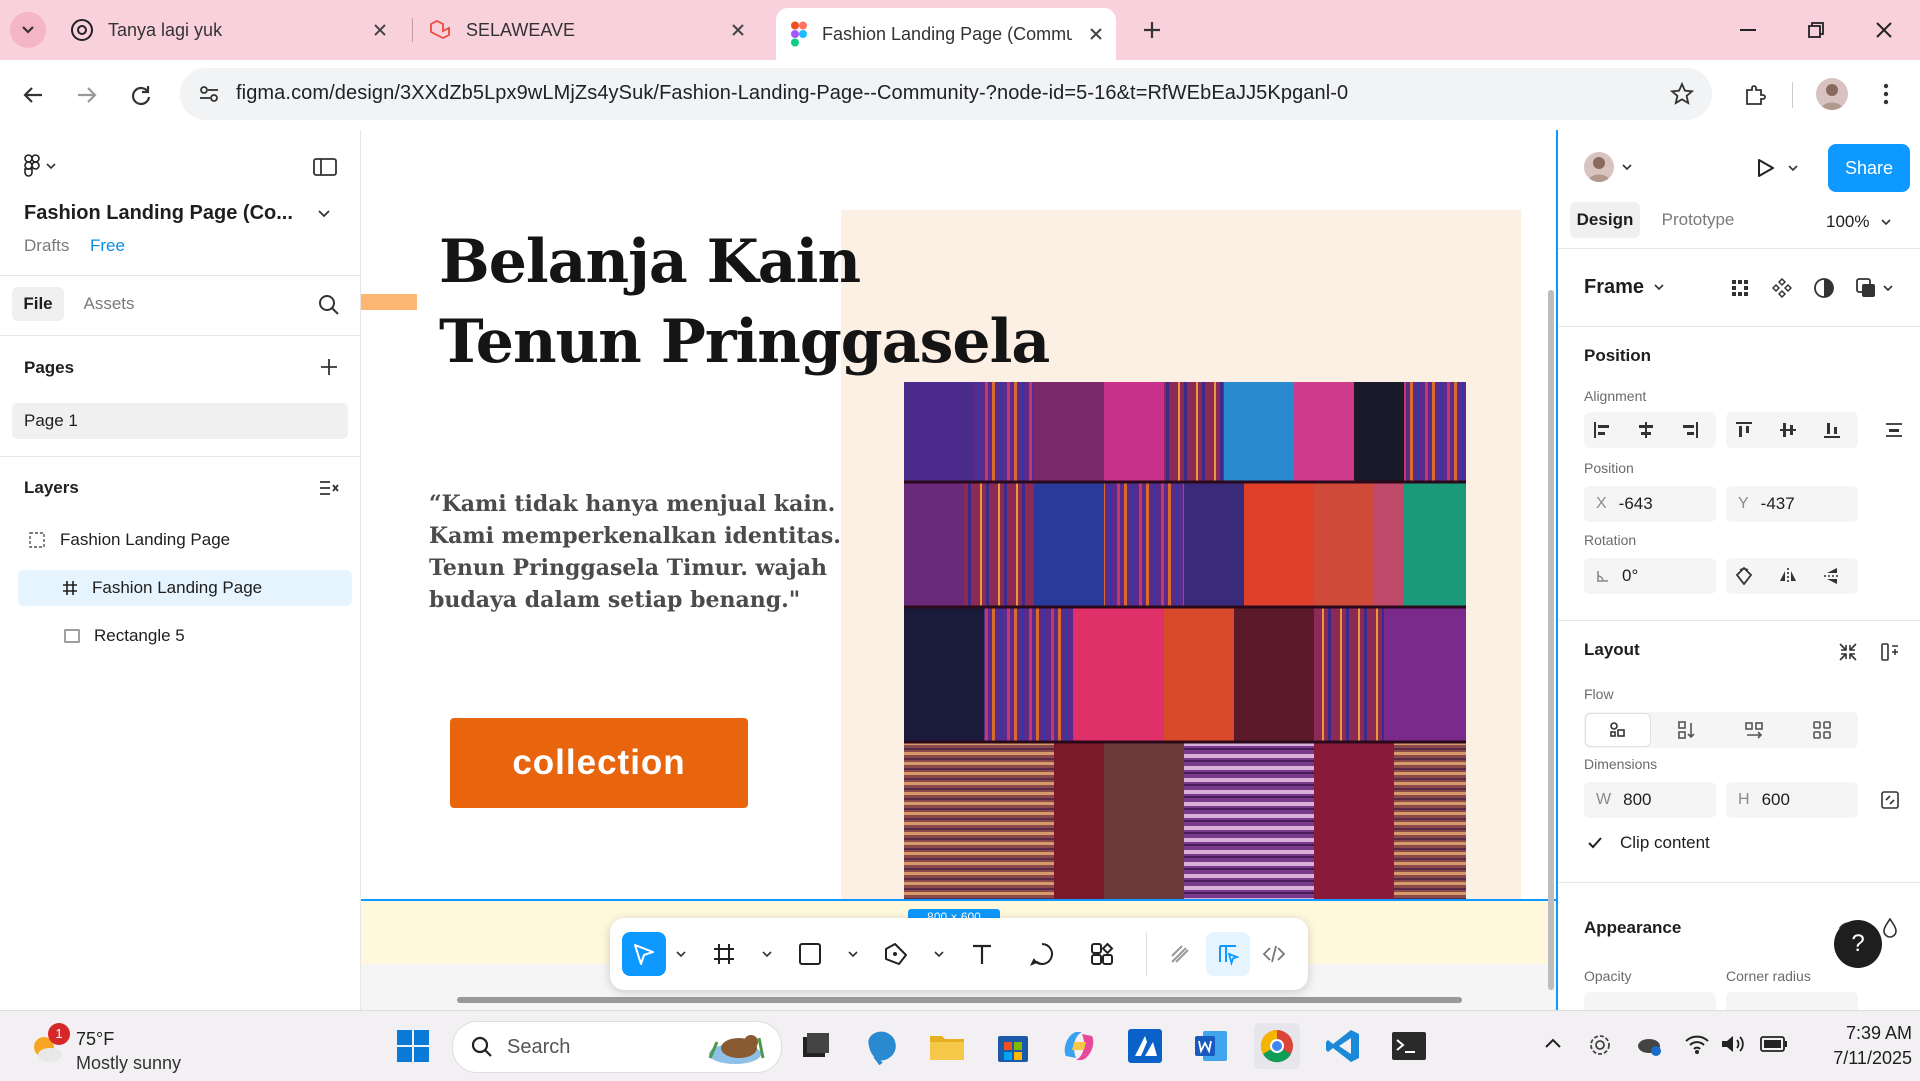  What do you see at coordinates (1782, 288) in the screenshot?
I see `create-component-button` at bounding box center [1782, 288].